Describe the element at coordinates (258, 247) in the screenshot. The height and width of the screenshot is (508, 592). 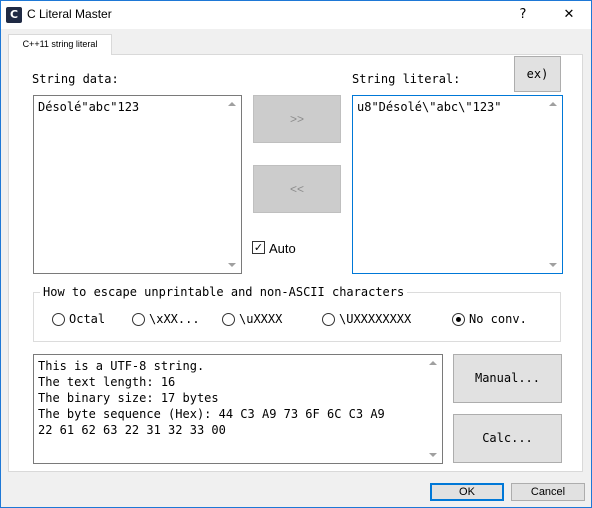
I see `auto-checkbox: ✓` at that location.